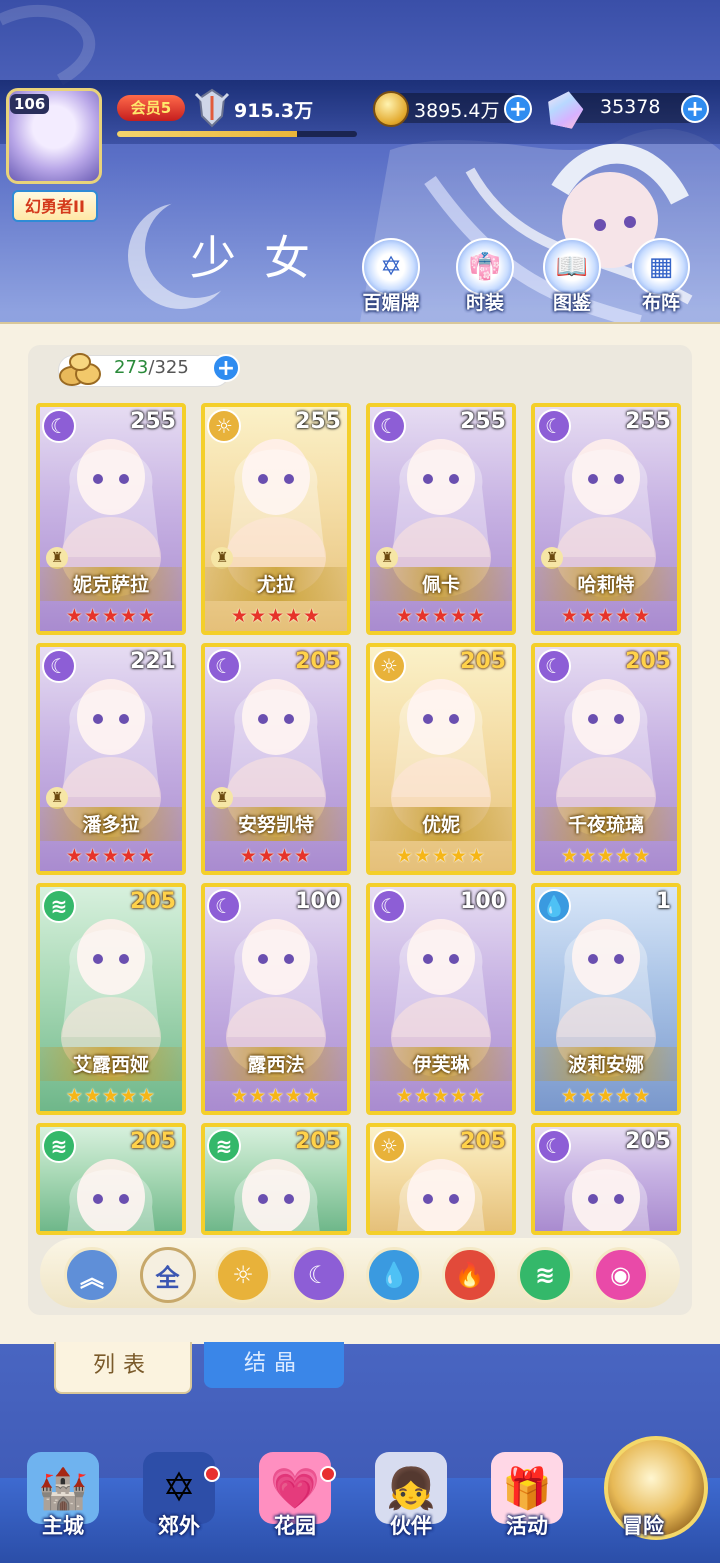  What do you see at coordinates (111, 825) in the screenshot?
I see `character-name: 潘多拉` at bounding box center [111, 825].